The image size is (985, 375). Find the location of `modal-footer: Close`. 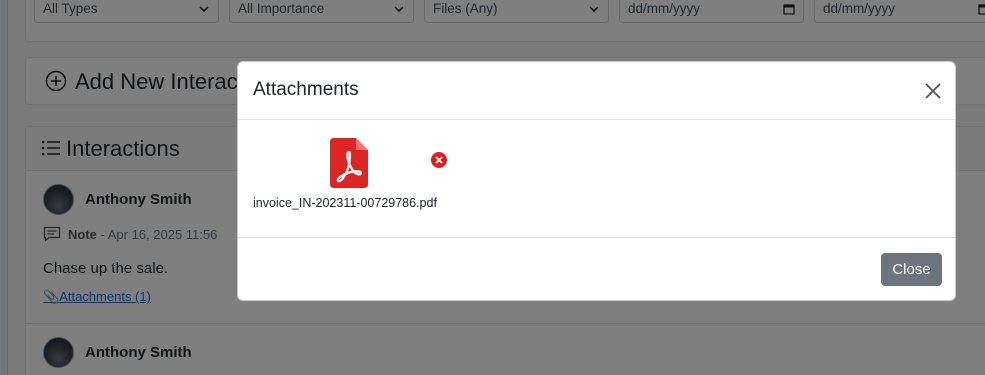

modal-footer: Close is located at coordinates (596, 268).